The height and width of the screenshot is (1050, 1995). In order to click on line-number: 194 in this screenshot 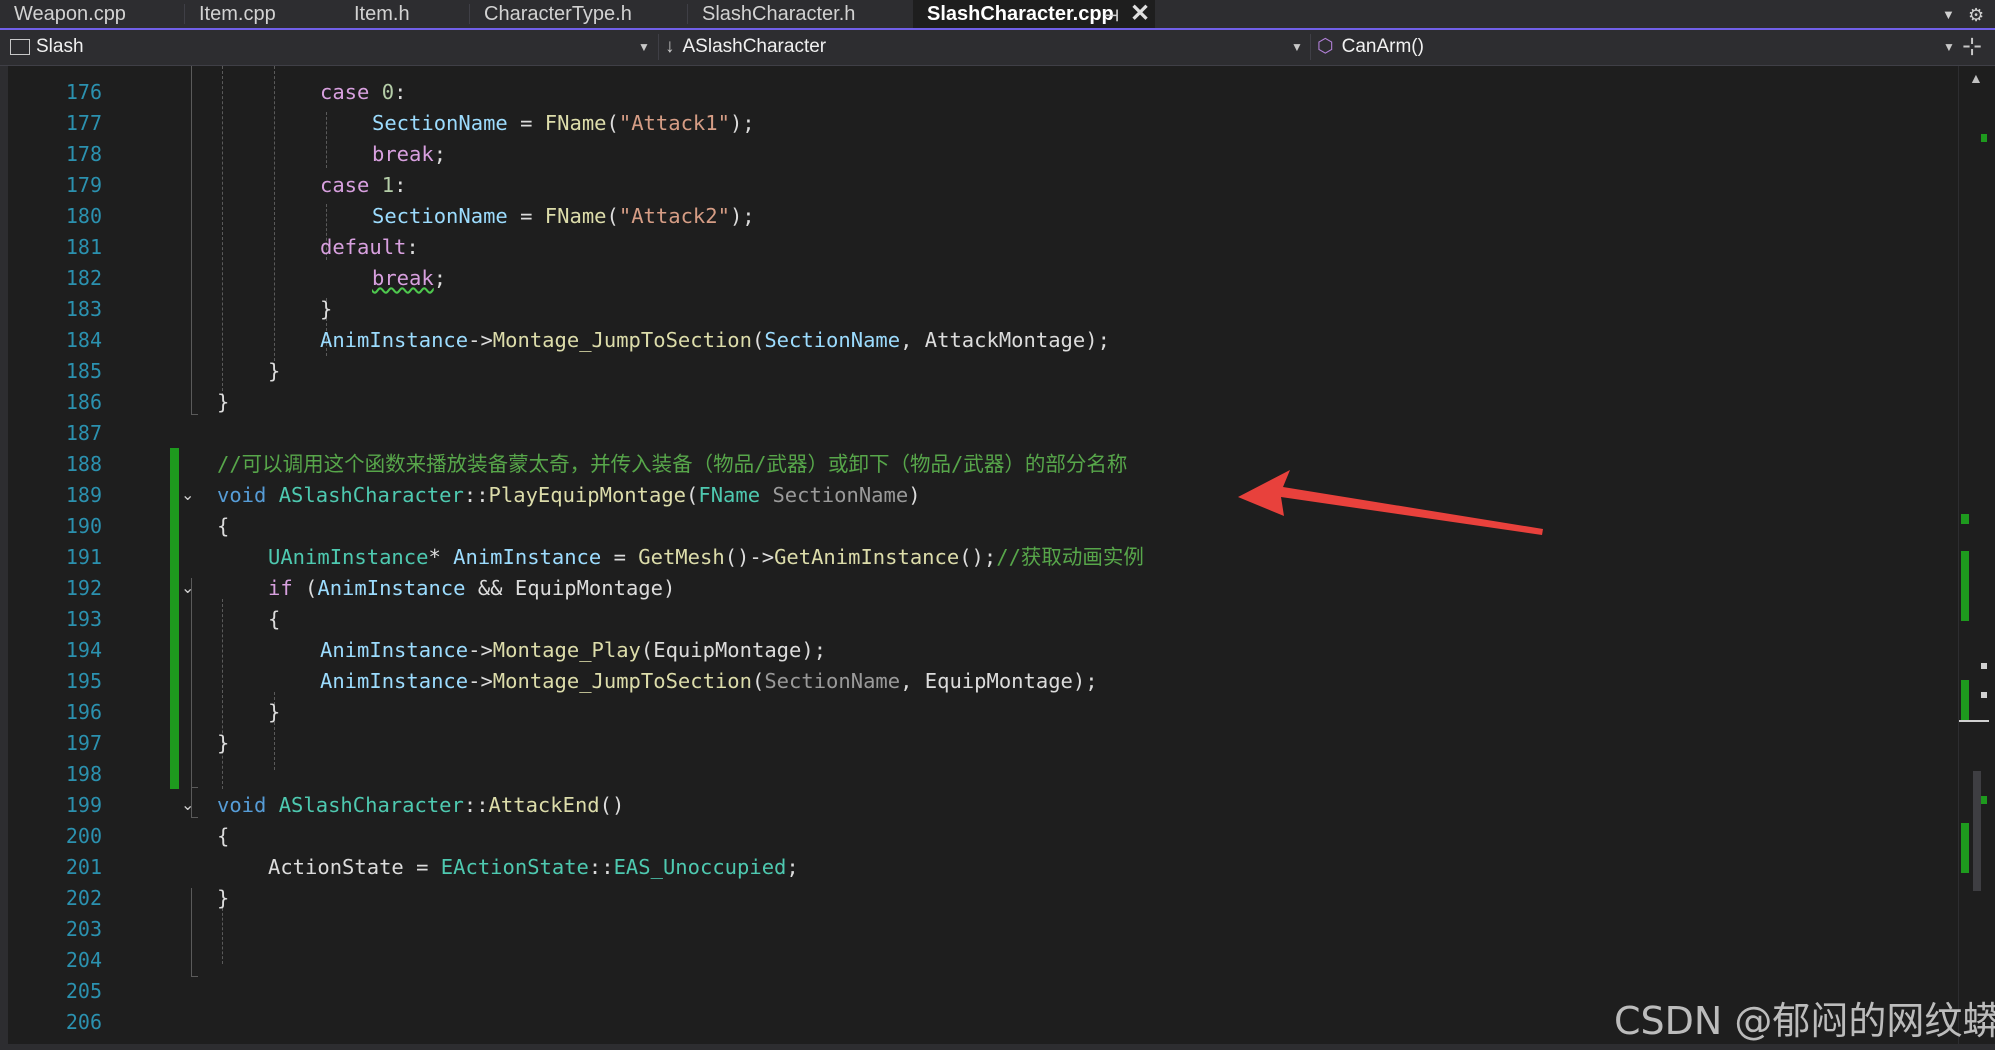, I will do `click(83, 650)`.